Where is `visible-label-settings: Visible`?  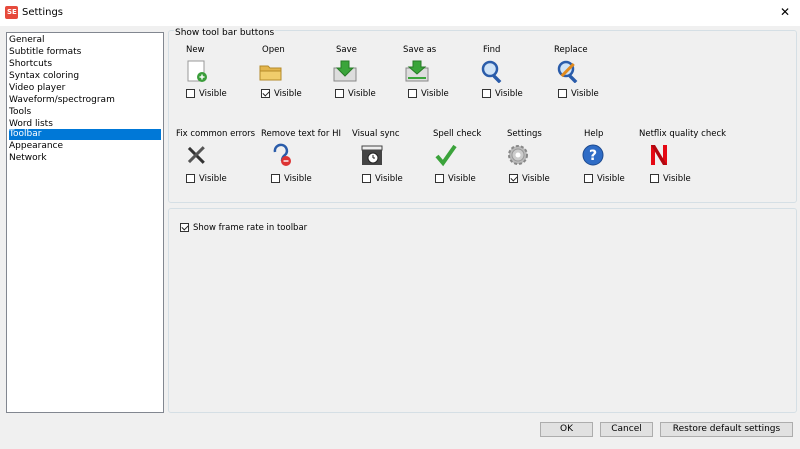
visible-label-settings: Visible is located at coordinates (536, 179).